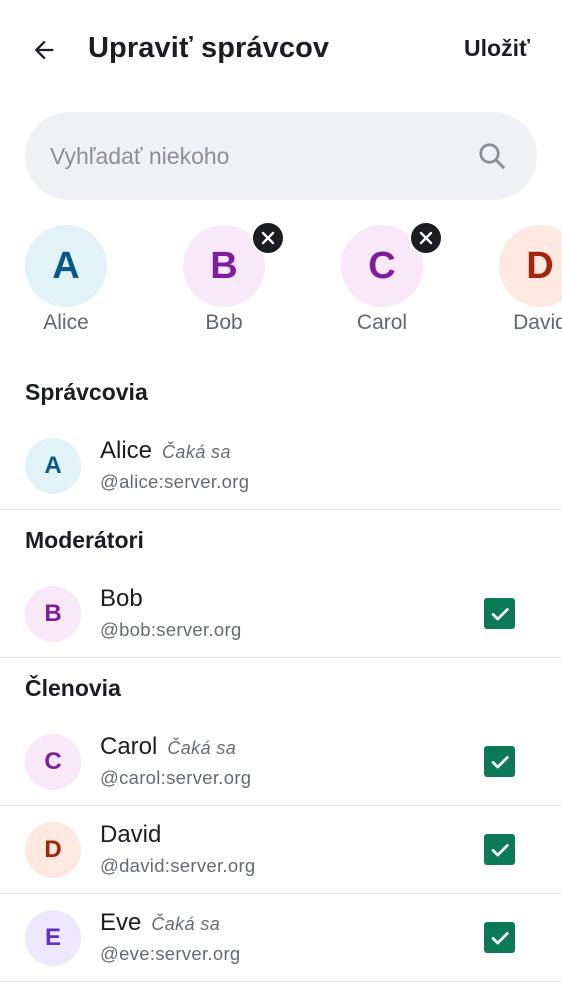 The height and width of the screenshot is (1000, 562). What do you see at coordinates (53, 762) in the screenshot?
I see `avatar: C` at bounding box center [53, 762].